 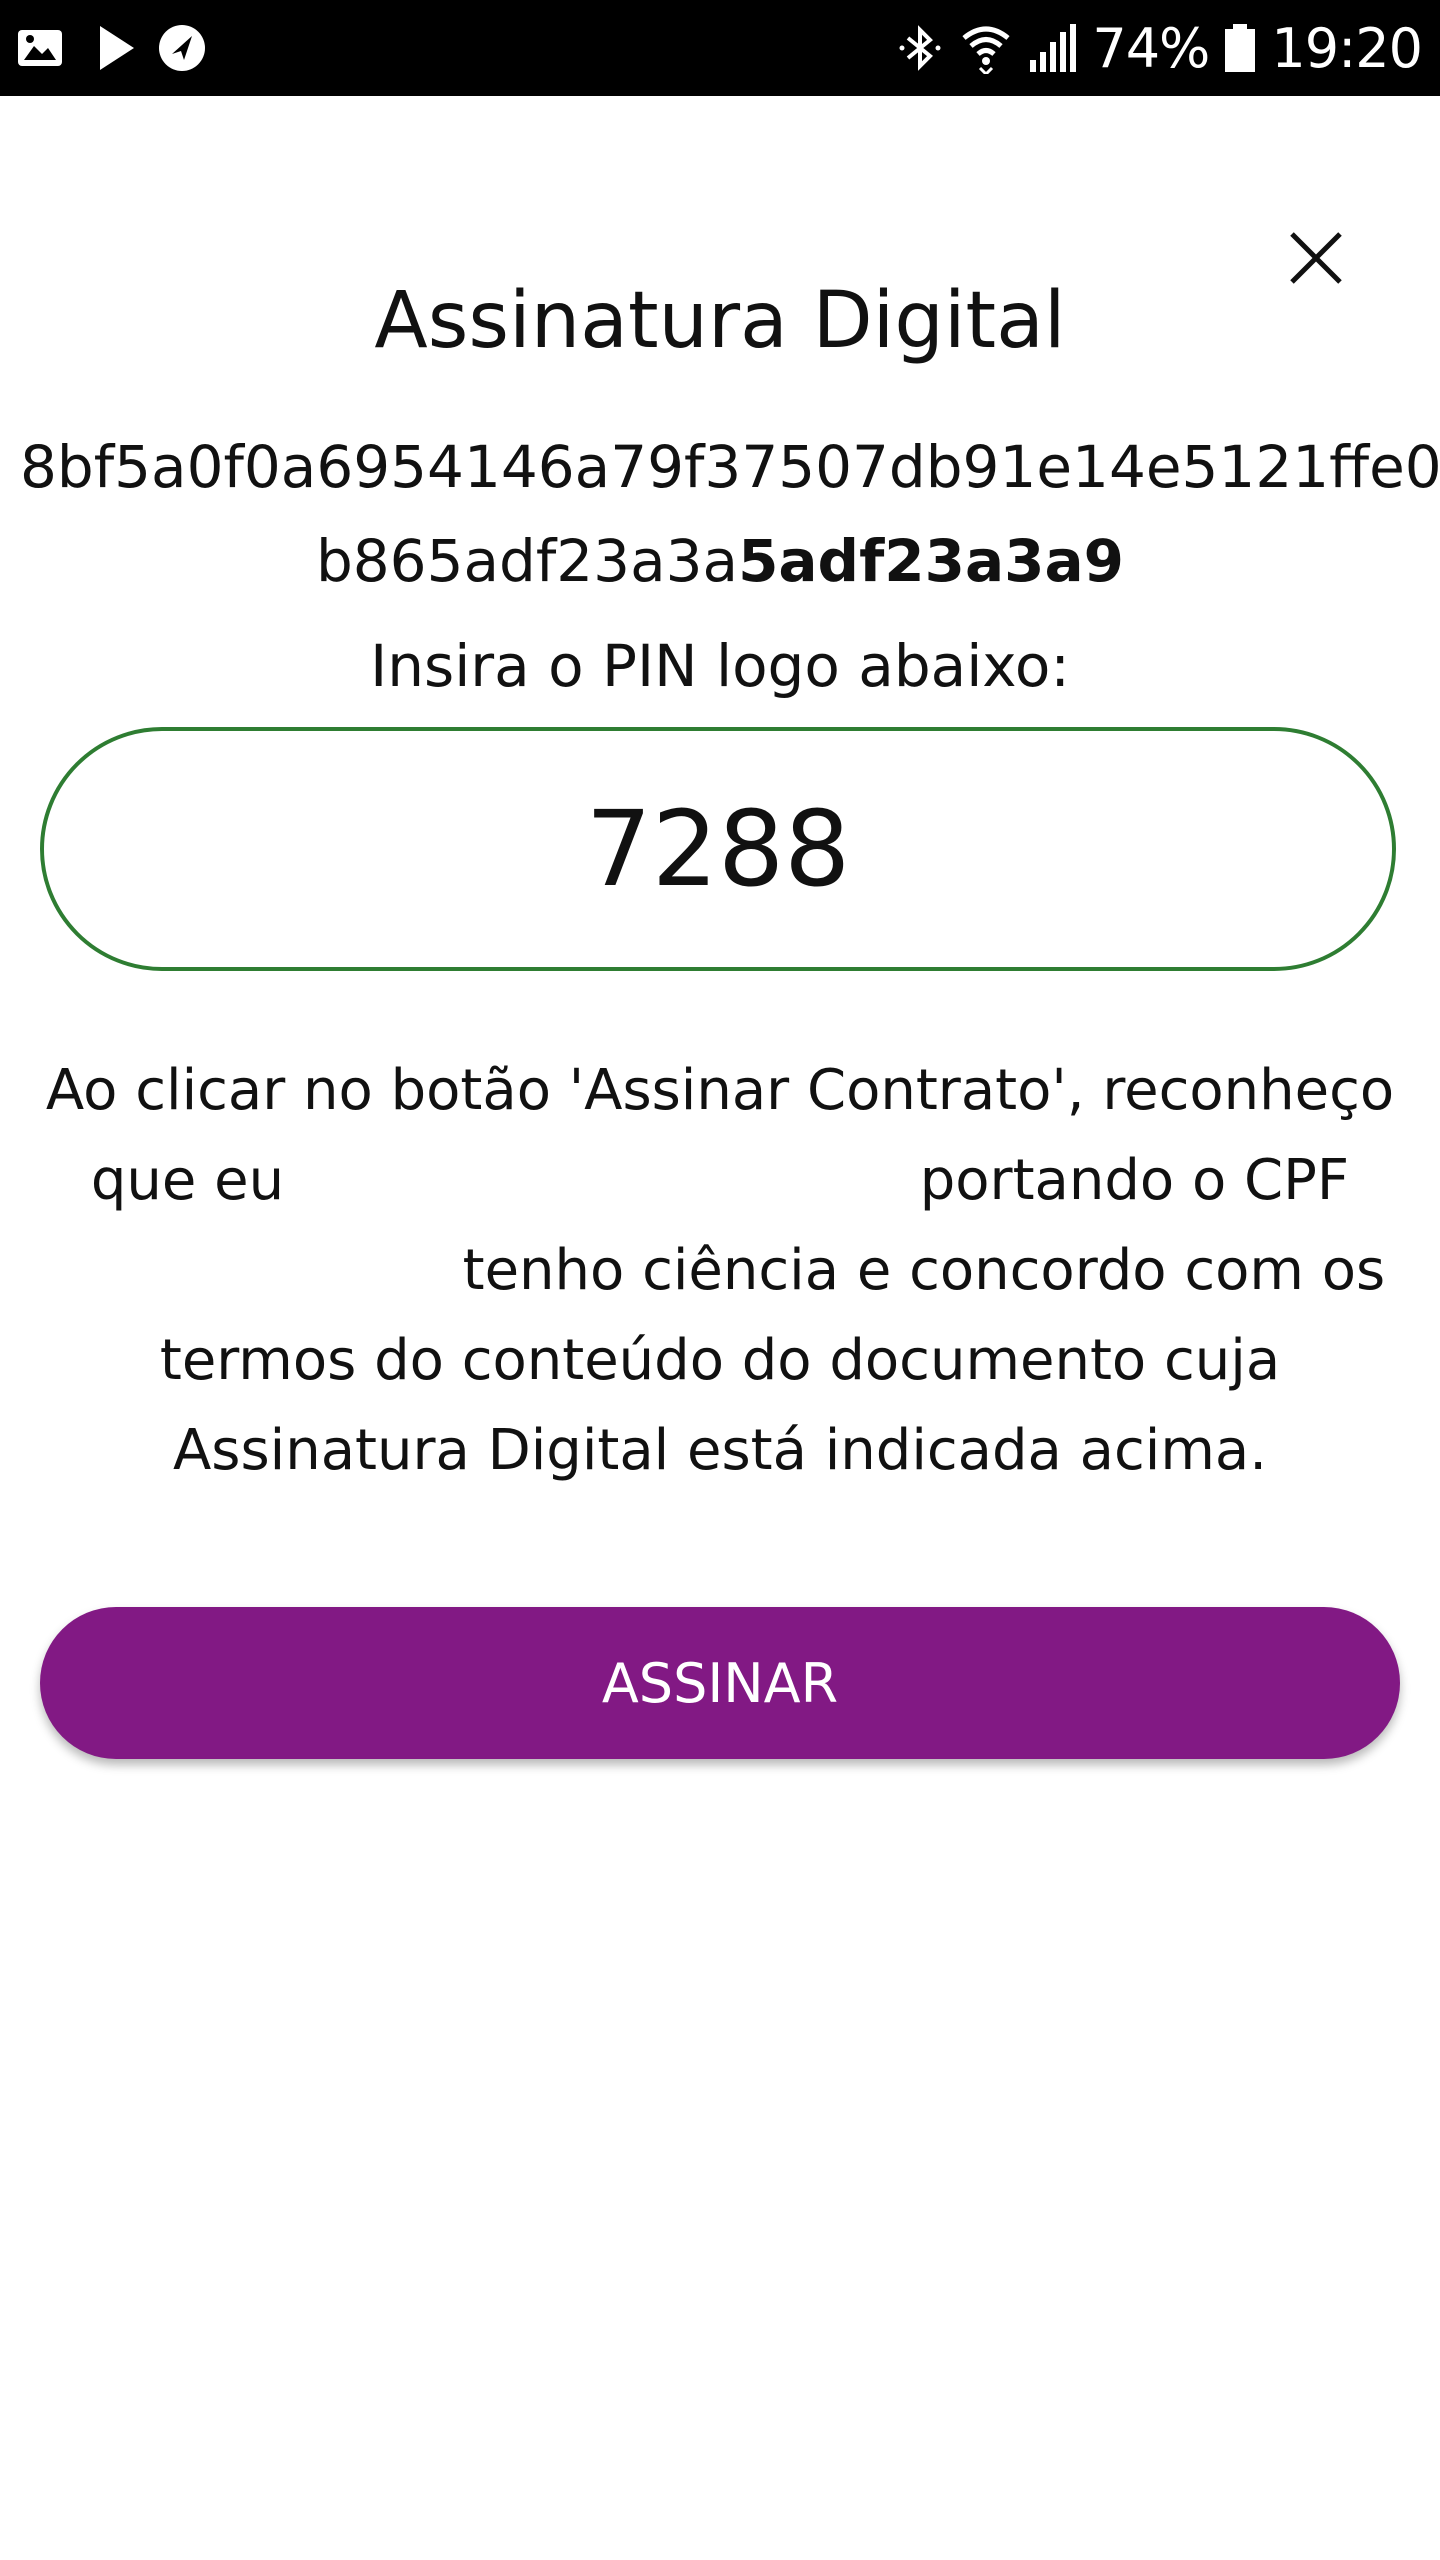 I want to click on hash-line-2-bold: 5adf23a3a9, so click(x=931, y=561).